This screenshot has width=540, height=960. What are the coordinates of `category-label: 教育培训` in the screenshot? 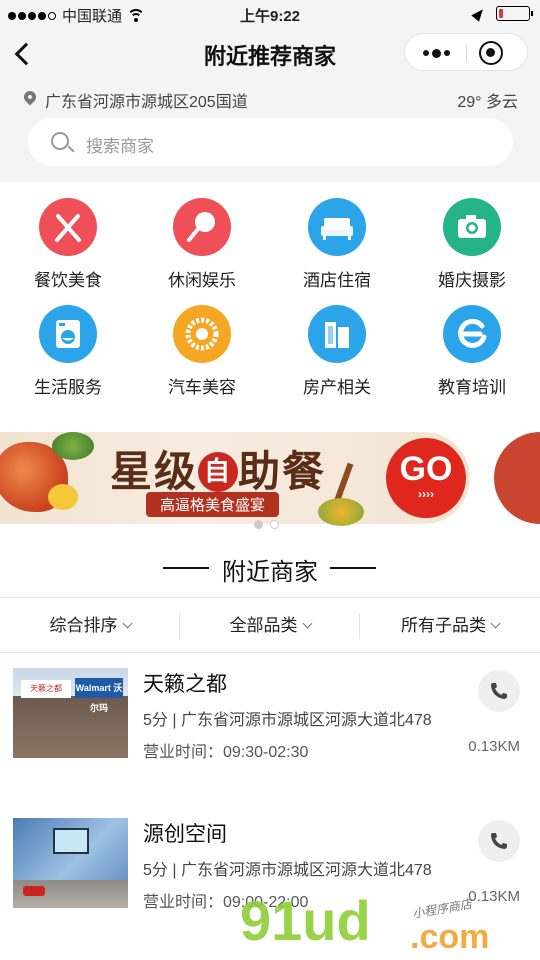 It's located at (472, 387).